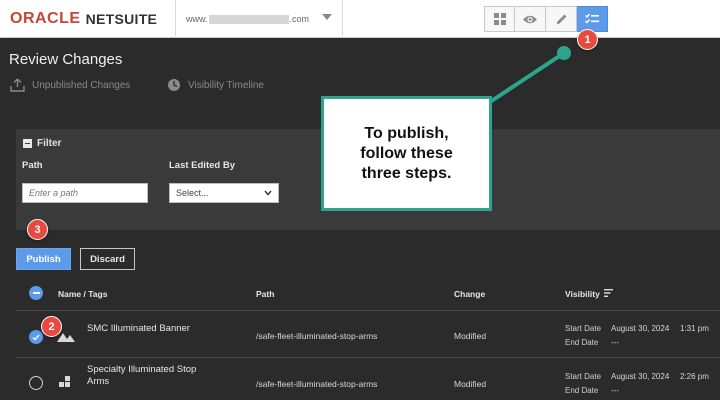  I want to click on step-badge-2: 2, so click(51, 326).